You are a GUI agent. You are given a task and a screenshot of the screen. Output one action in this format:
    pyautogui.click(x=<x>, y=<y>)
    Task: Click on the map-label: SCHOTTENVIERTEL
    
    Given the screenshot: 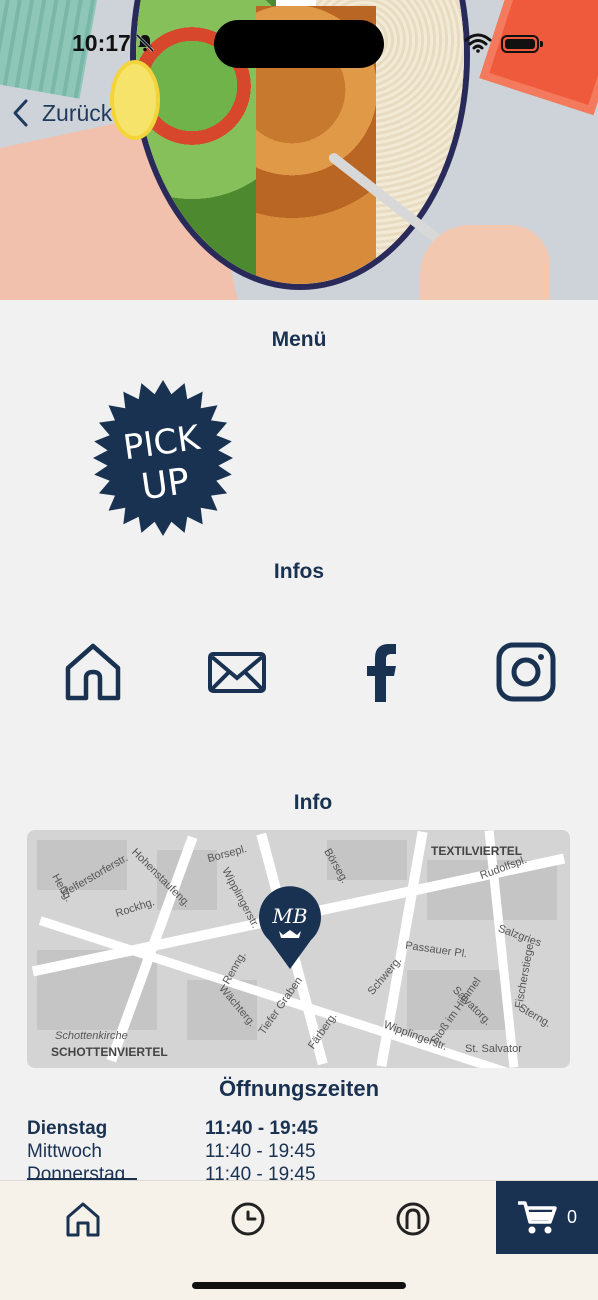 What is the action you would take?
    pyautogui.click(x=109, y=1052)
    